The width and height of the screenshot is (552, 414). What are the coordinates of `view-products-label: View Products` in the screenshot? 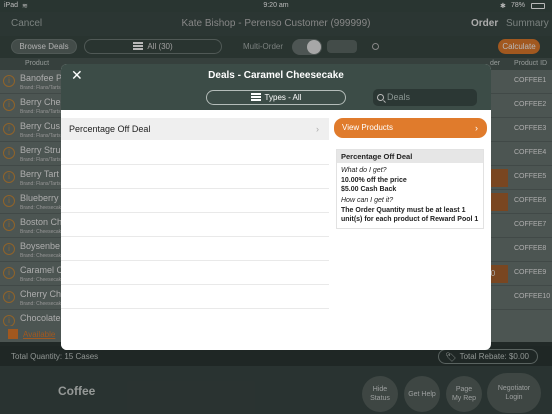 It's located at (367, 127).